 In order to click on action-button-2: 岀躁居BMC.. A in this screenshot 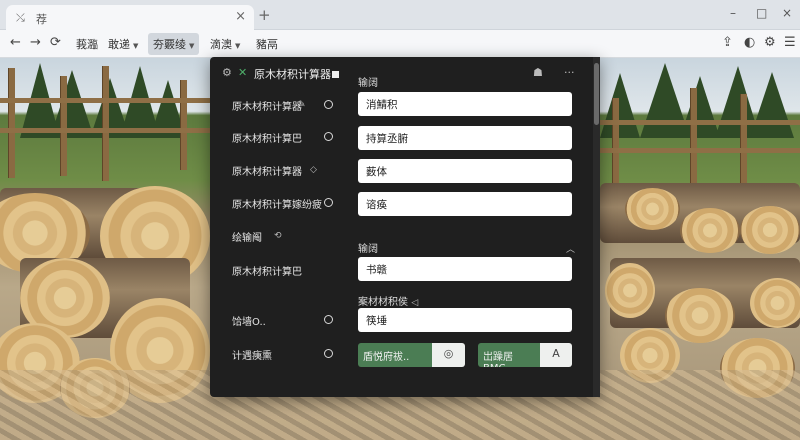, I will do `click(525, 355)`.